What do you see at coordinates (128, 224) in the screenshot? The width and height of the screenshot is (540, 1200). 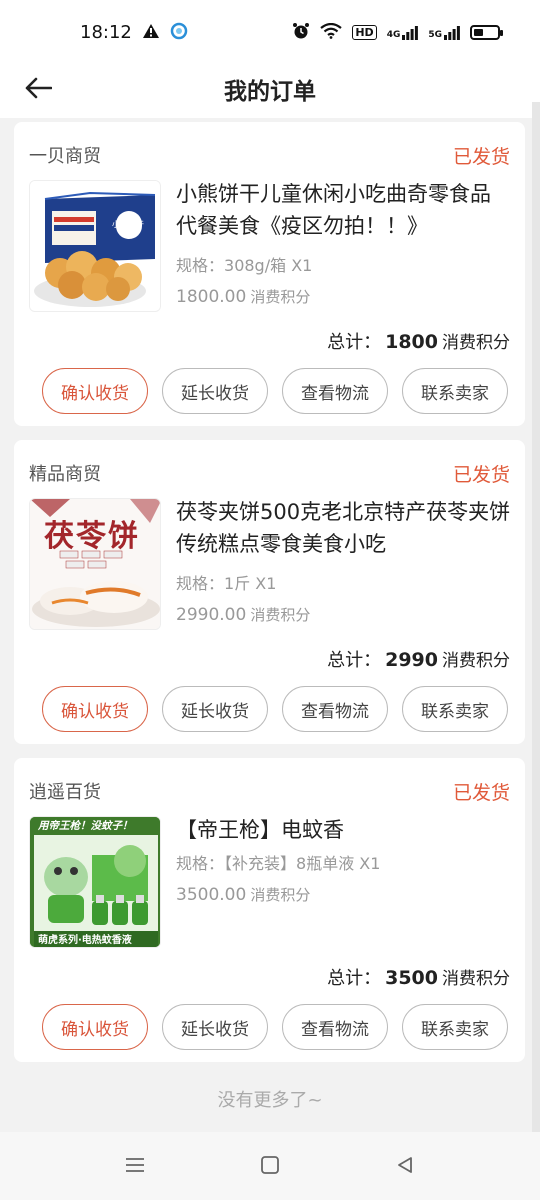 I see `product-image-label: 小熊饼干` at bounding box center [128, 224].